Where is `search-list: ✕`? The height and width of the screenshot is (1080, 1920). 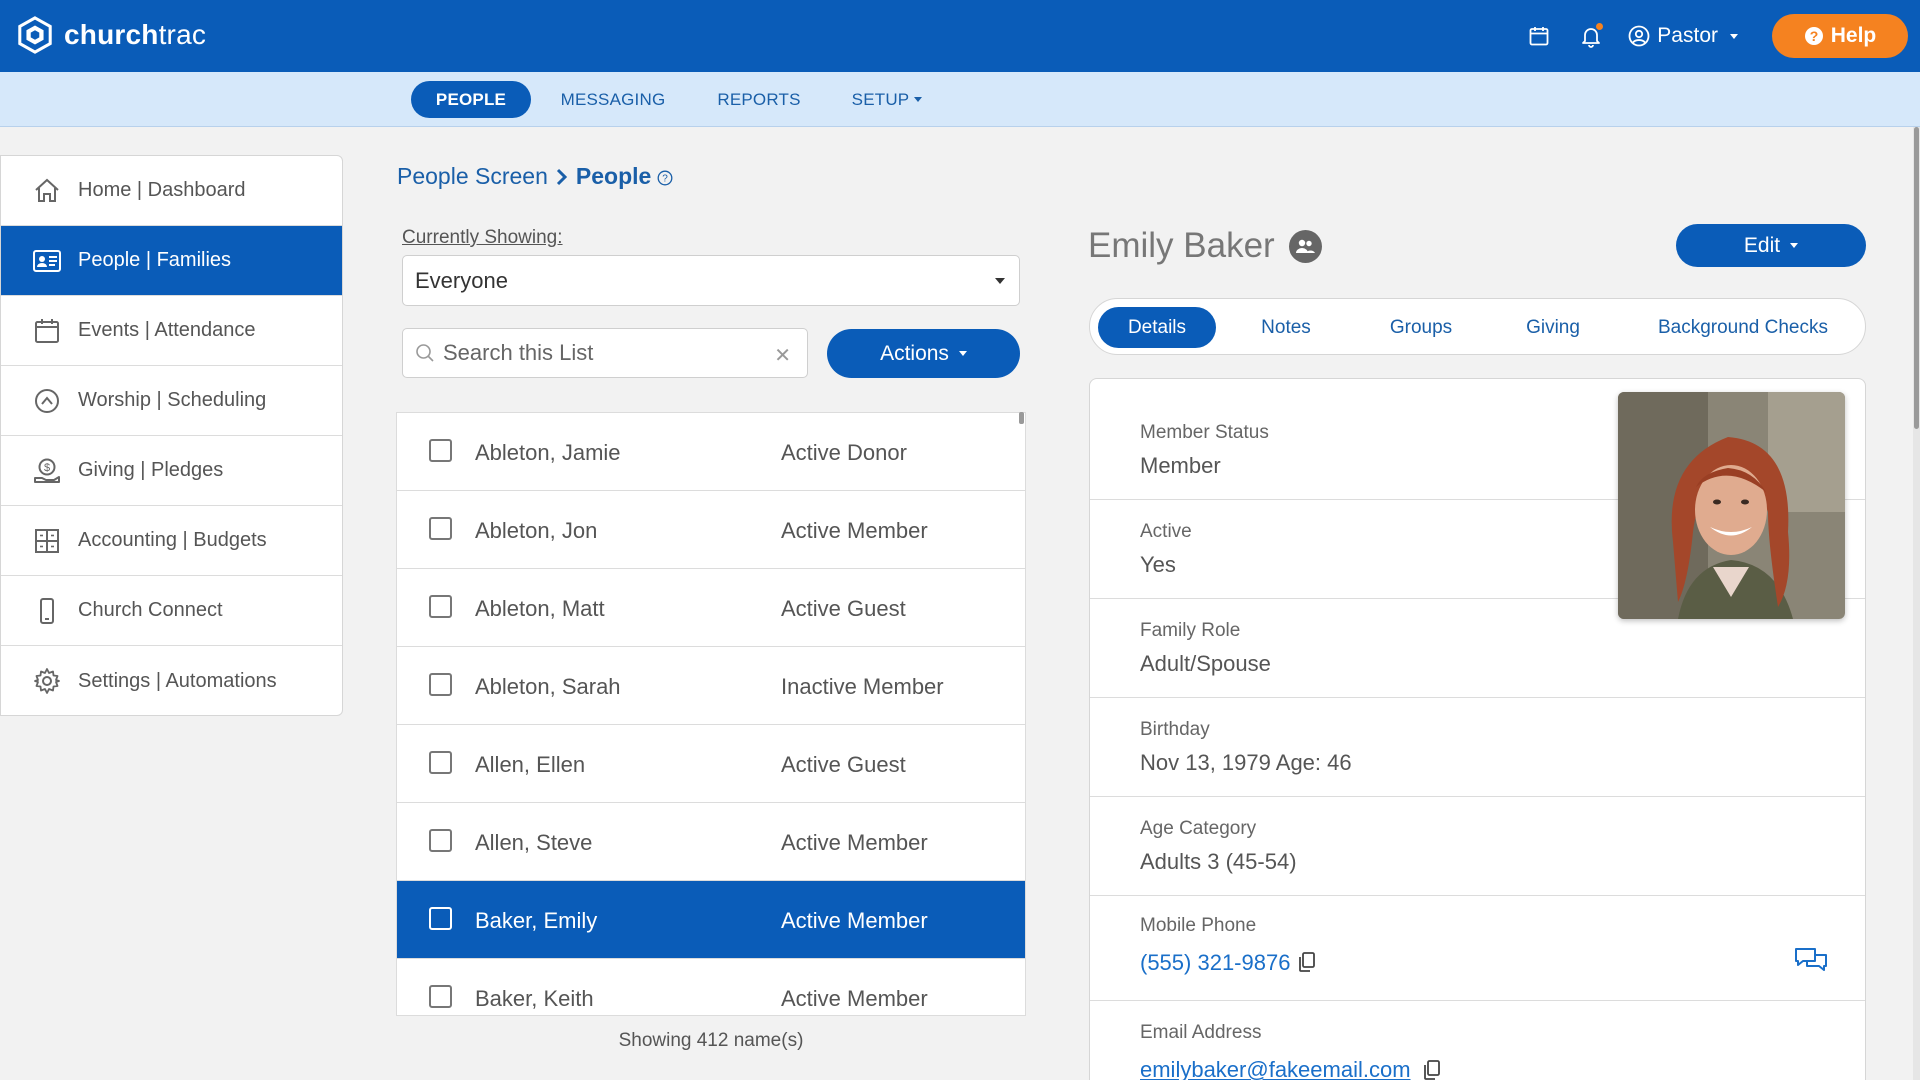 search-list: ✕ is located at coordinates (605, 353).